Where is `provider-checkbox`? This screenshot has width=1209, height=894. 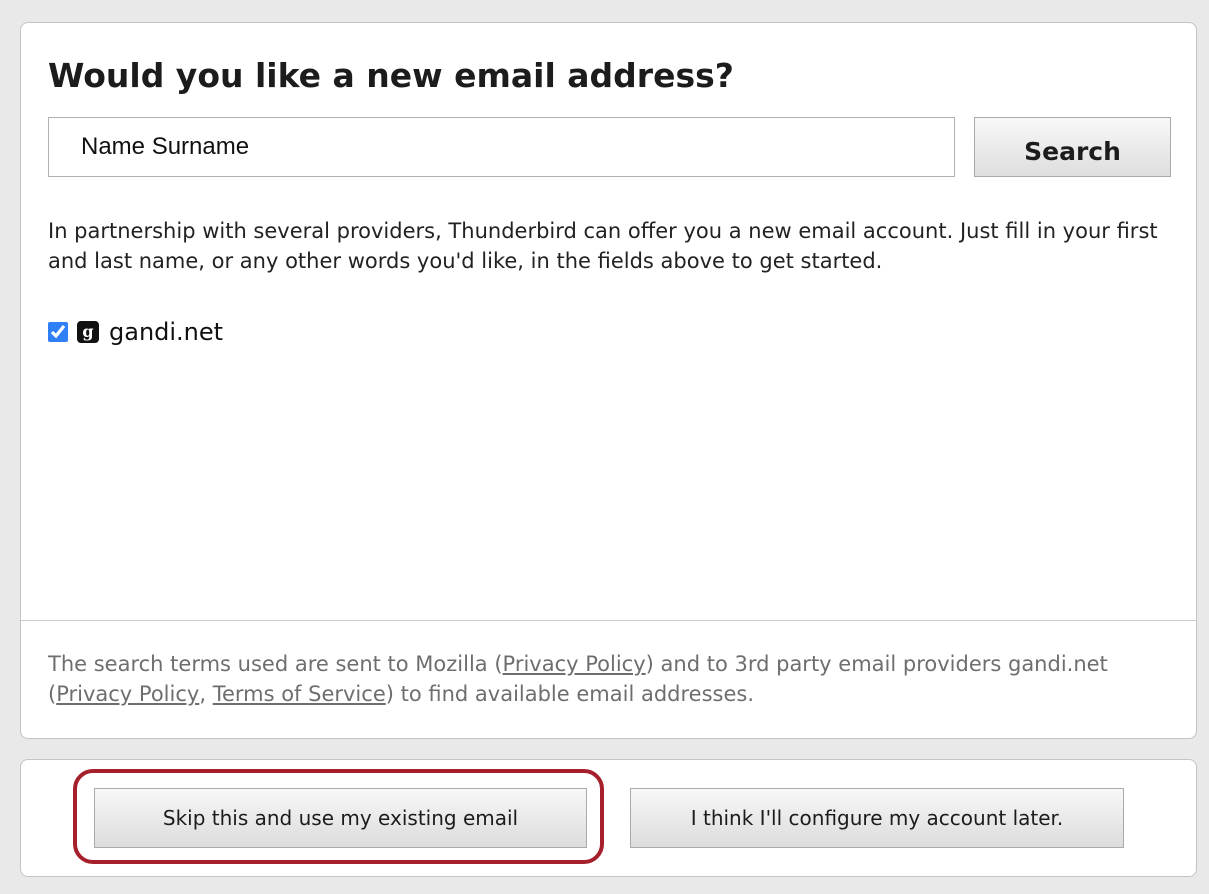 provider-checkbox is located at coordinates (58, 332).